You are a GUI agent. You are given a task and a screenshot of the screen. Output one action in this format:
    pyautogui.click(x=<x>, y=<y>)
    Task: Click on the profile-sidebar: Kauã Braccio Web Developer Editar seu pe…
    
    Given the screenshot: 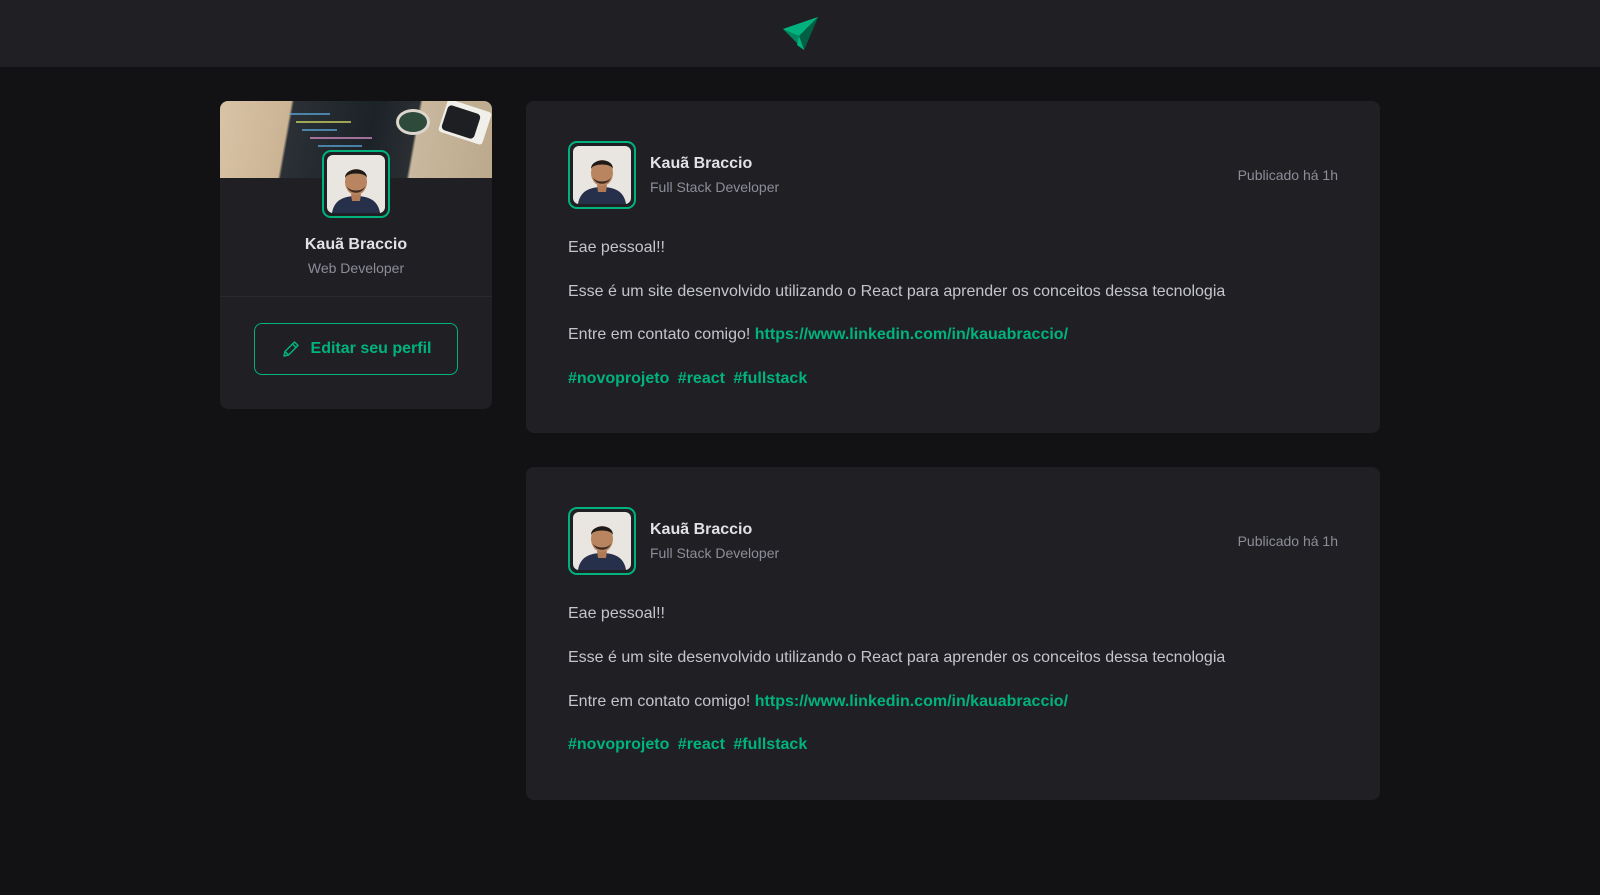 What is the action you would take?
    pyautogui.click(x=356, y=255)
    